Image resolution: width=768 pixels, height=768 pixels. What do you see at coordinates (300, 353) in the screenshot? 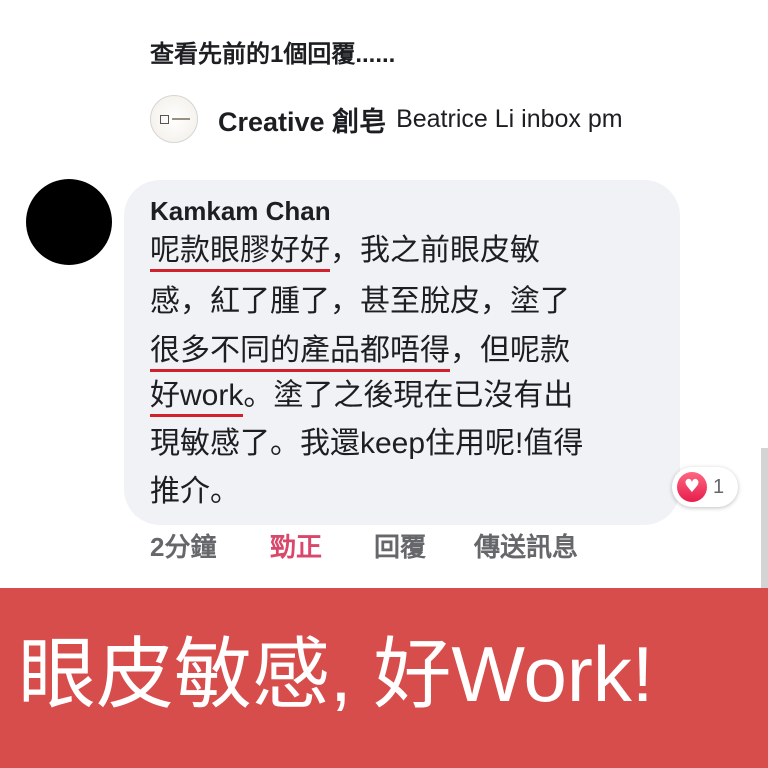
I see `highlighted-phrase: 很多不同的產品都唔得` at bounding box center [300, 353].